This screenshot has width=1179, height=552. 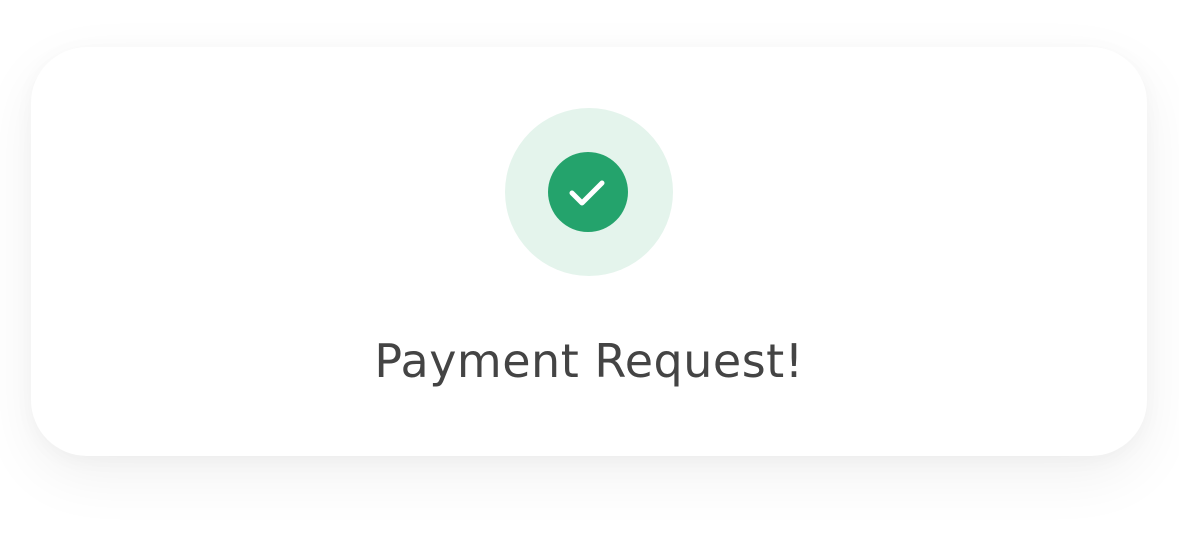 I want to click on success-status-badge, so click(x=588, y=192).